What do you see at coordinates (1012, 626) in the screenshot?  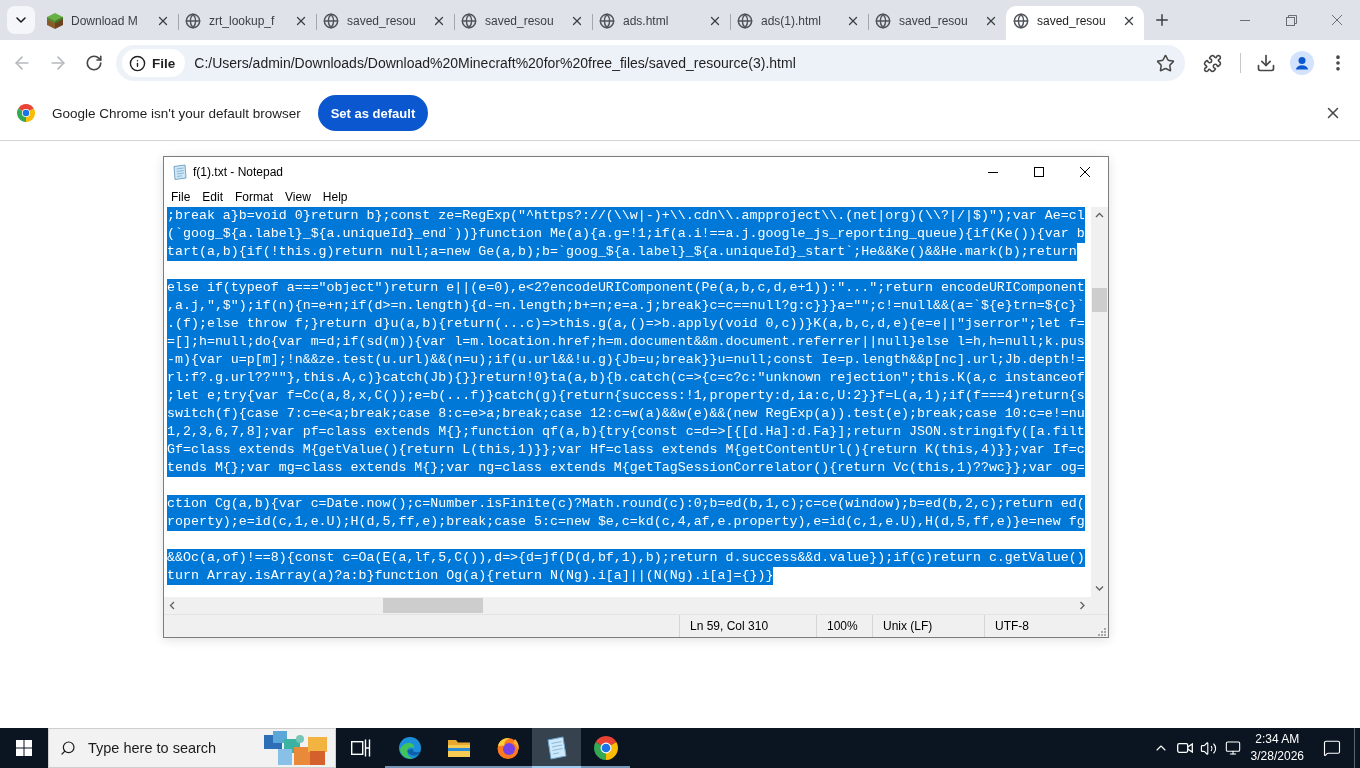 I see `status-text: UTF-8` at bounding box center [1012, 626].